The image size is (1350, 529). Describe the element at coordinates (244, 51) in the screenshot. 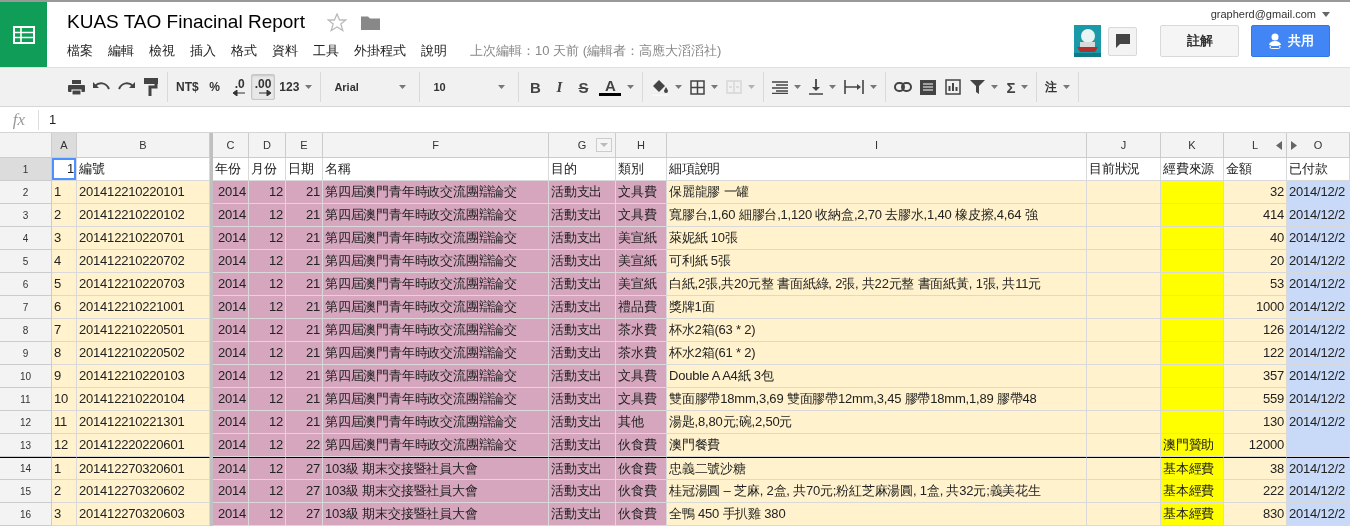

I see `menu-item: 格式` at that location.